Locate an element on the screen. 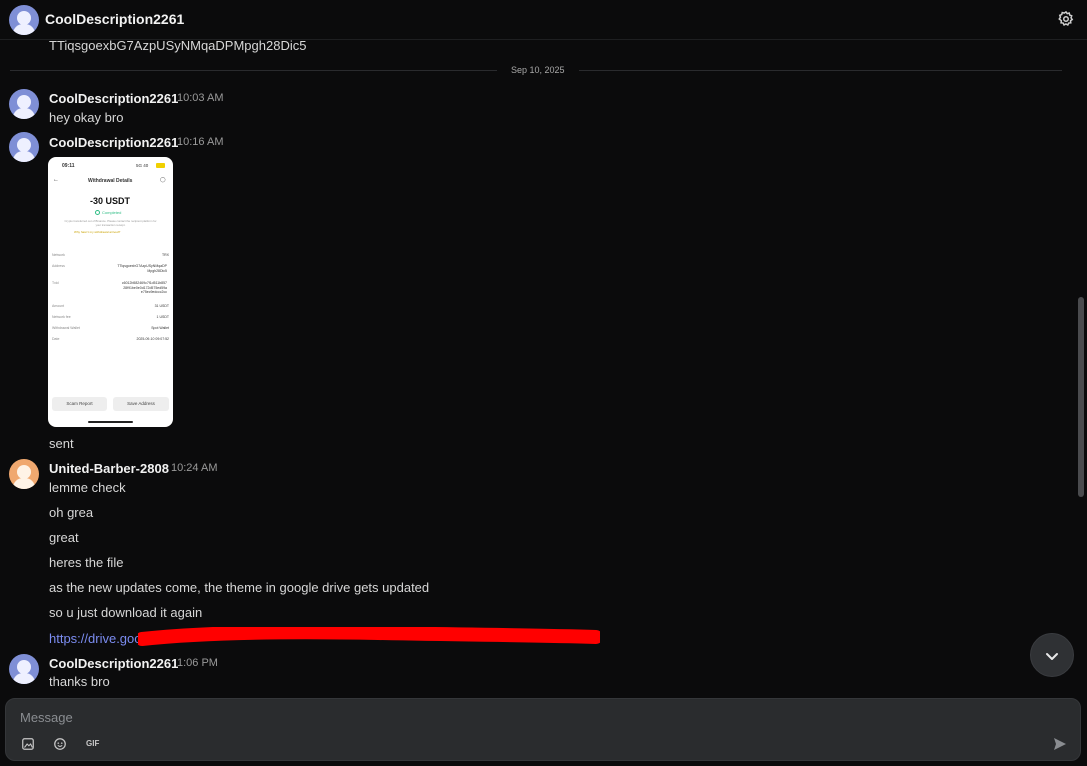 This screenshot has height=766, width=1087. message-text: lemme check is located at coordinates (87, 487).